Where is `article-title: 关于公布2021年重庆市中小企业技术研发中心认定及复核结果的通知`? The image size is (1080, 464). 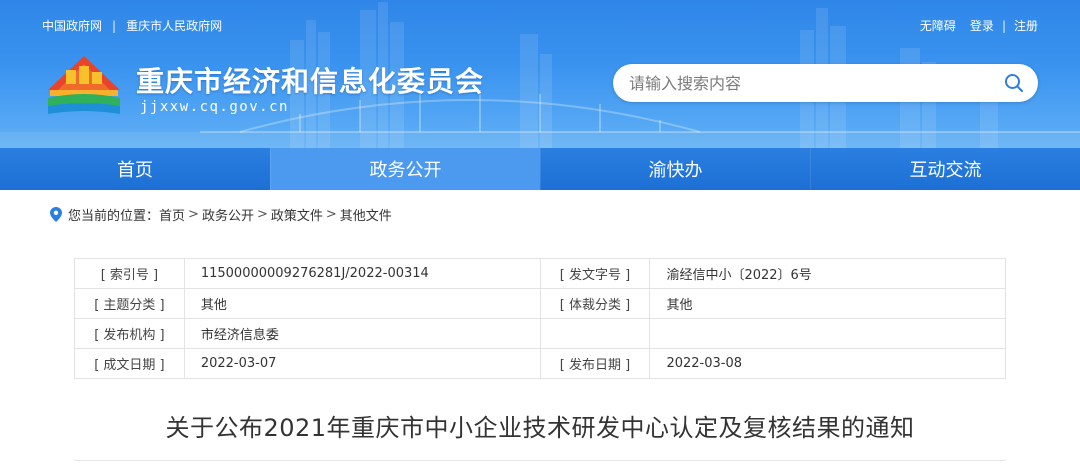 article-title: 关于公布2021年重庆市中小企业技术研发中心认定及复核结果的通知 is located at coordinates (540, 428).